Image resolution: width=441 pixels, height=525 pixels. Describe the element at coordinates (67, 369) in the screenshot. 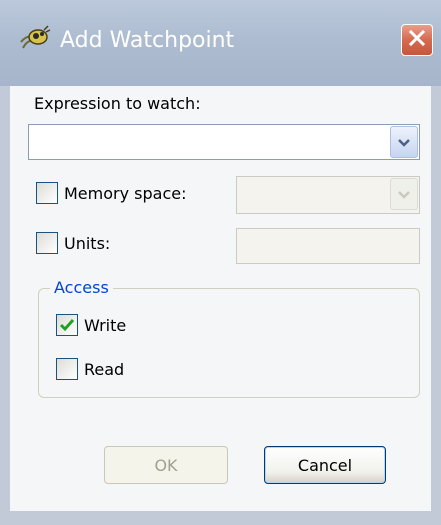

I see `read-checkbox` at that location.